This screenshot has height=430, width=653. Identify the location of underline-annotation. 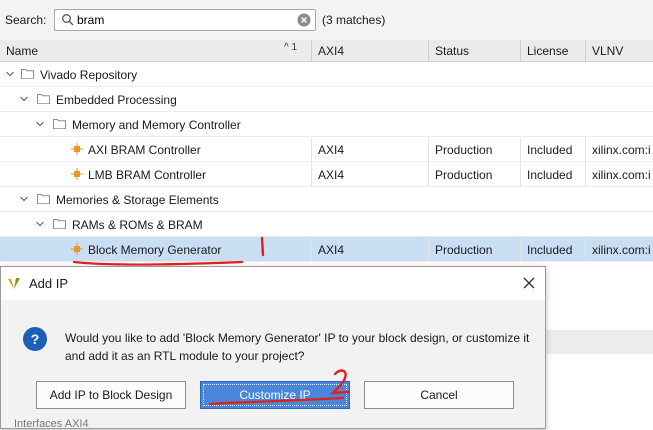
(158, 263).